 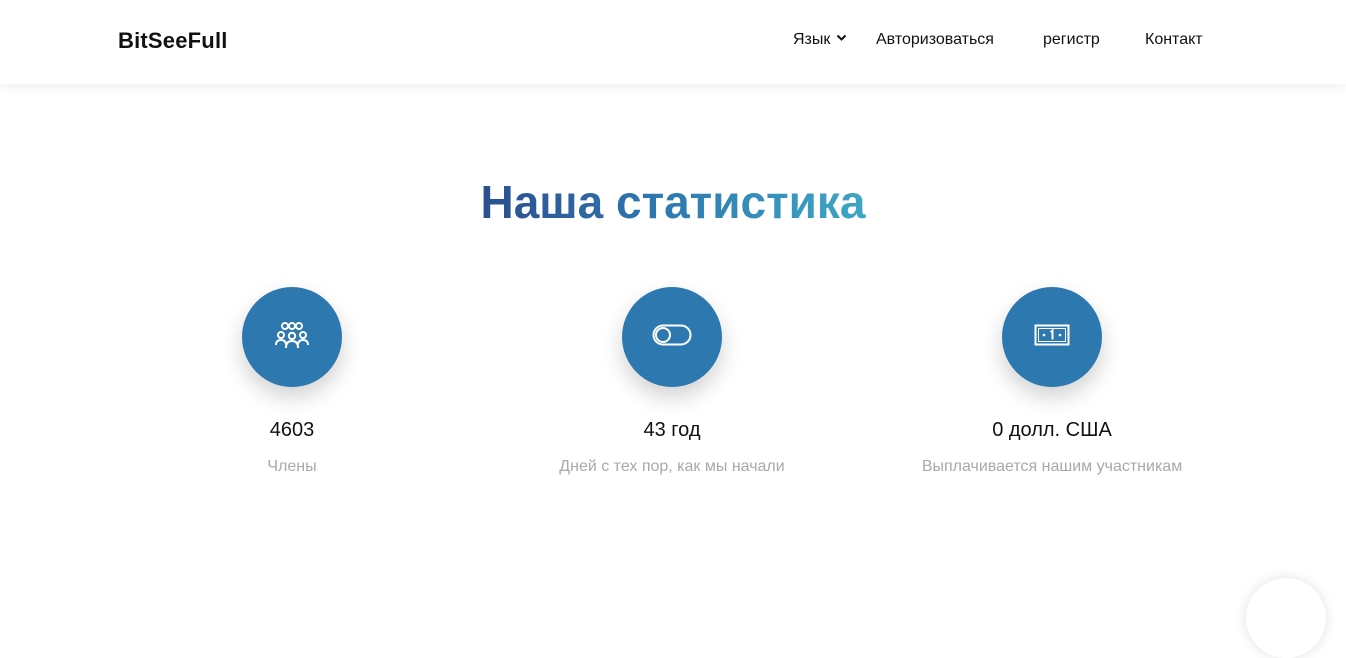 What do you see at coordinates (672, 430) in the screenshot?
I see `stat-value: 43 год` at bounding box center [672, 430].